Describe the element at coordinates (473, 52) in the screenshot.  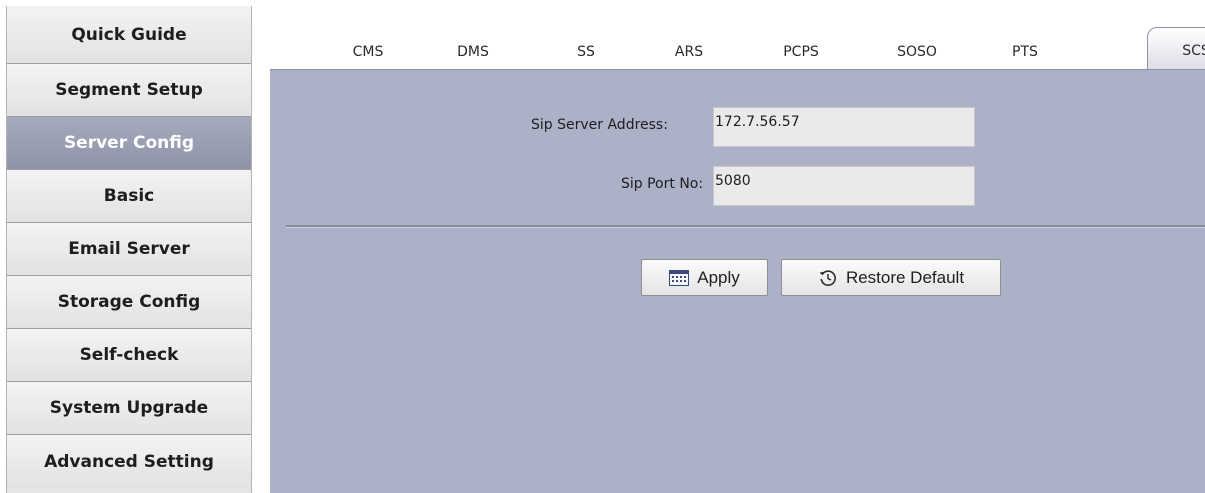
I see `tab-dms: DMS` at that location.